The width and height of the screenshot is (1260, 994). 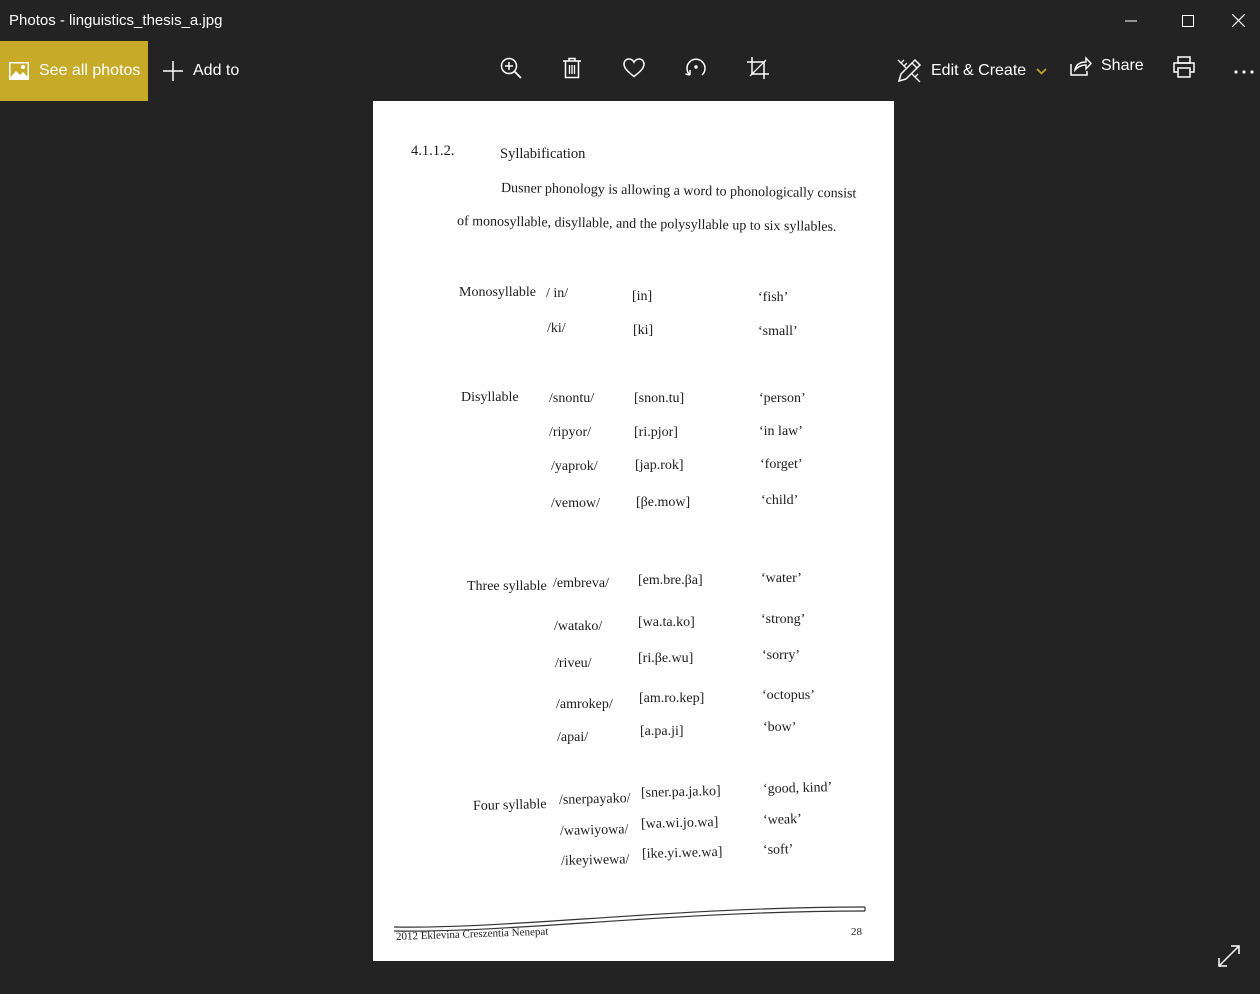 I want to click on minimize-icon, so click(x=1131, y=21).